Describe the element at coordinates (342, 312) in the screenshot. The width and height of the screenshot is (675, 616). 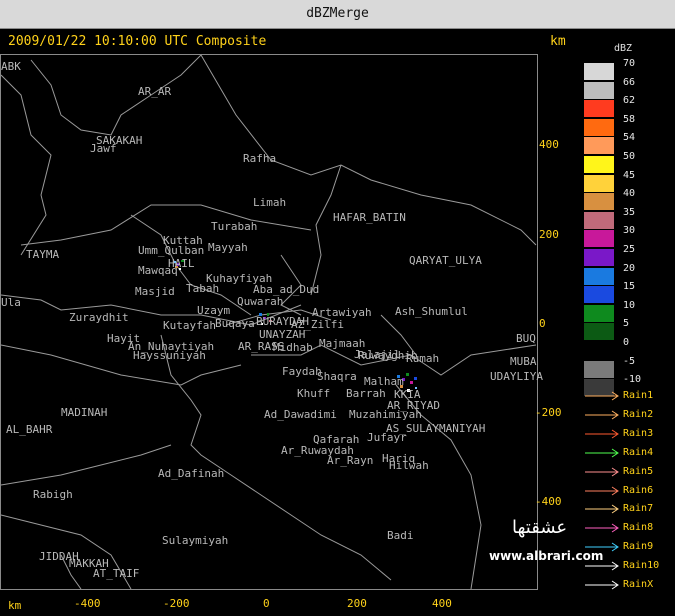
I see `place-label: Artawiyah` at that location.